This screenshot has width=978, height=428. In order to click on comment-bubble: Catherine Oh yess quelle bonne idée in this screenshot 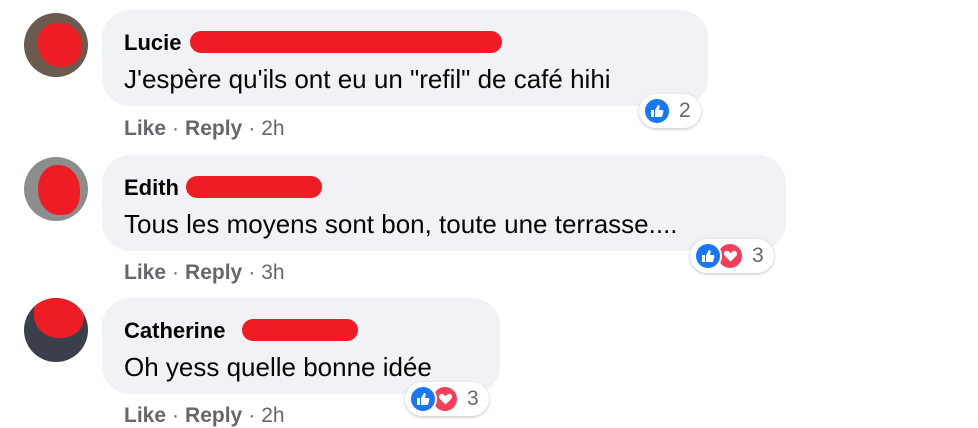, I will do `click(301, 346)`.